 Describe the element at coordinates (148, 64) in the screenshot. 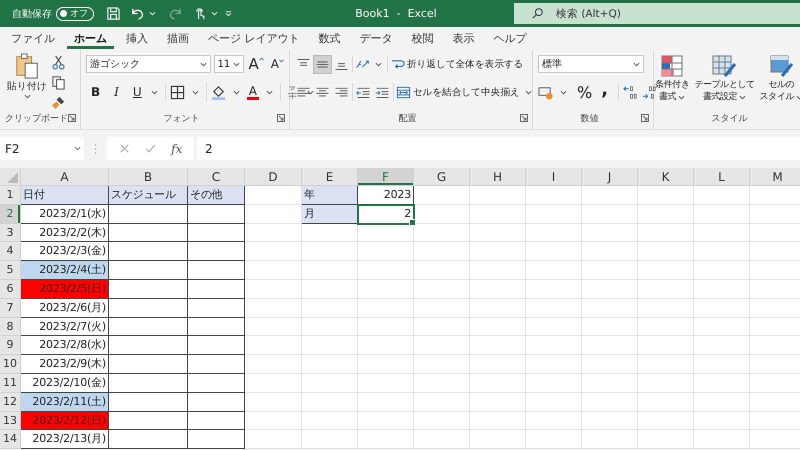

I see `font-name-field: 游ゴシック` at that location.